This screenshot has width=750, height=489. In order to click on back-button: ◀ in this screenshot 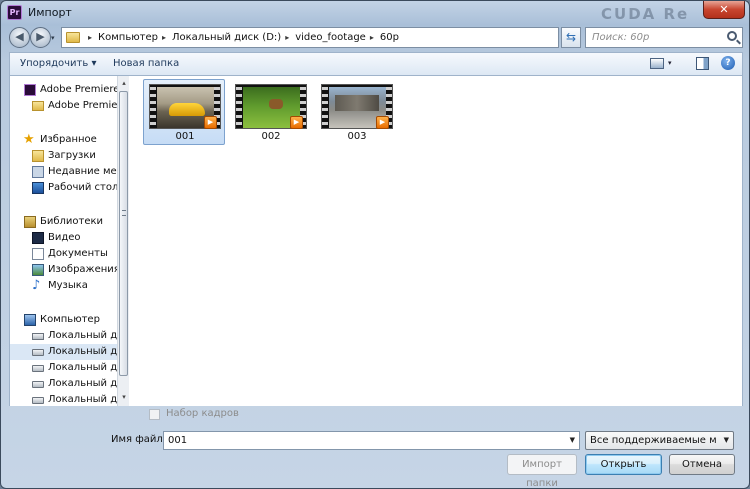, I will do `click(19, 37)`.